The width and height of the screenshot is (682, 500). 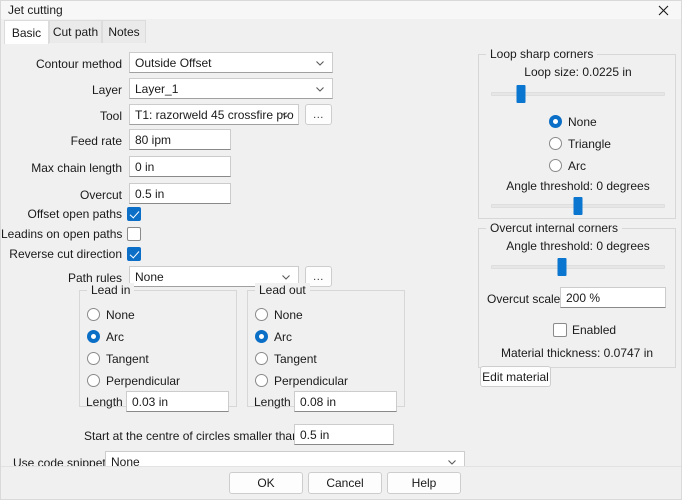 I want to click on lead-in-label-tangent: Tangent, so click(x=127, y=359).